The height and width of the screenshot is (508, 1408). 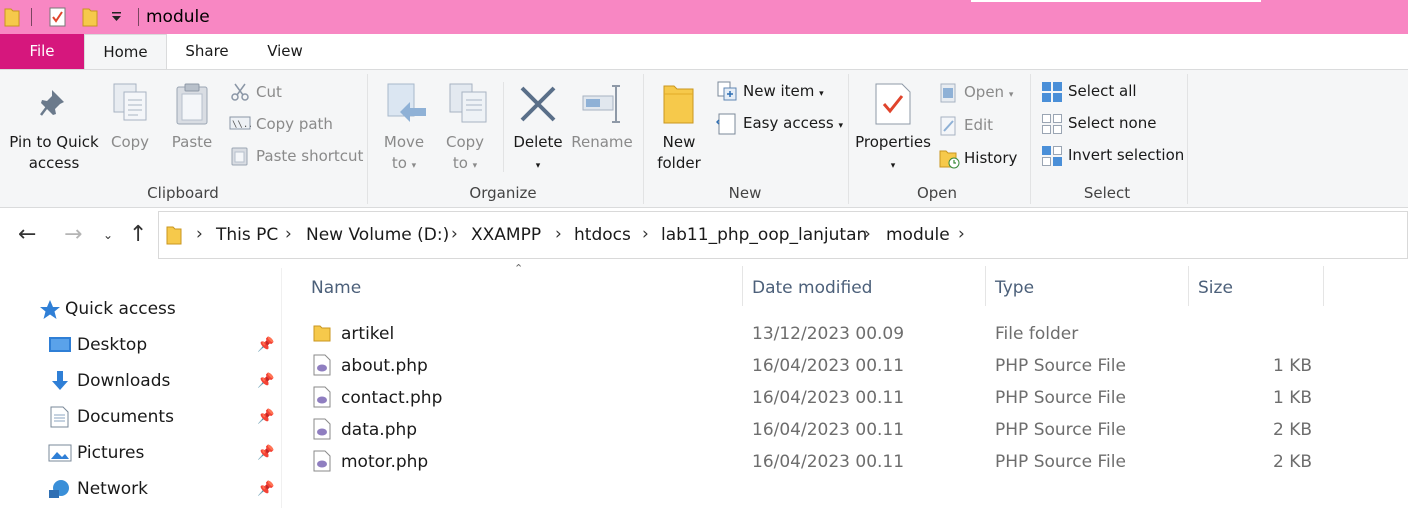 What do you see at coordinates (124, 381) in the screenshot?
I see `nav-label: Downloads` at bounding box center [124, 381].